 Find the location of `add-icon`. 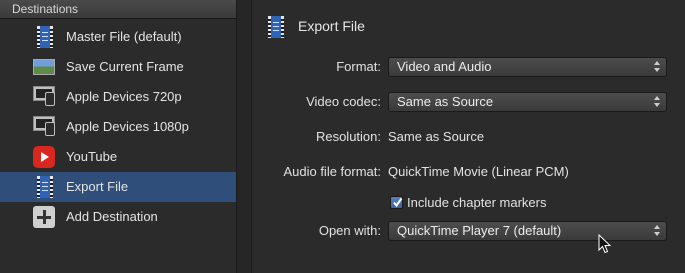

add-icon is located at coordinates (45, 217).